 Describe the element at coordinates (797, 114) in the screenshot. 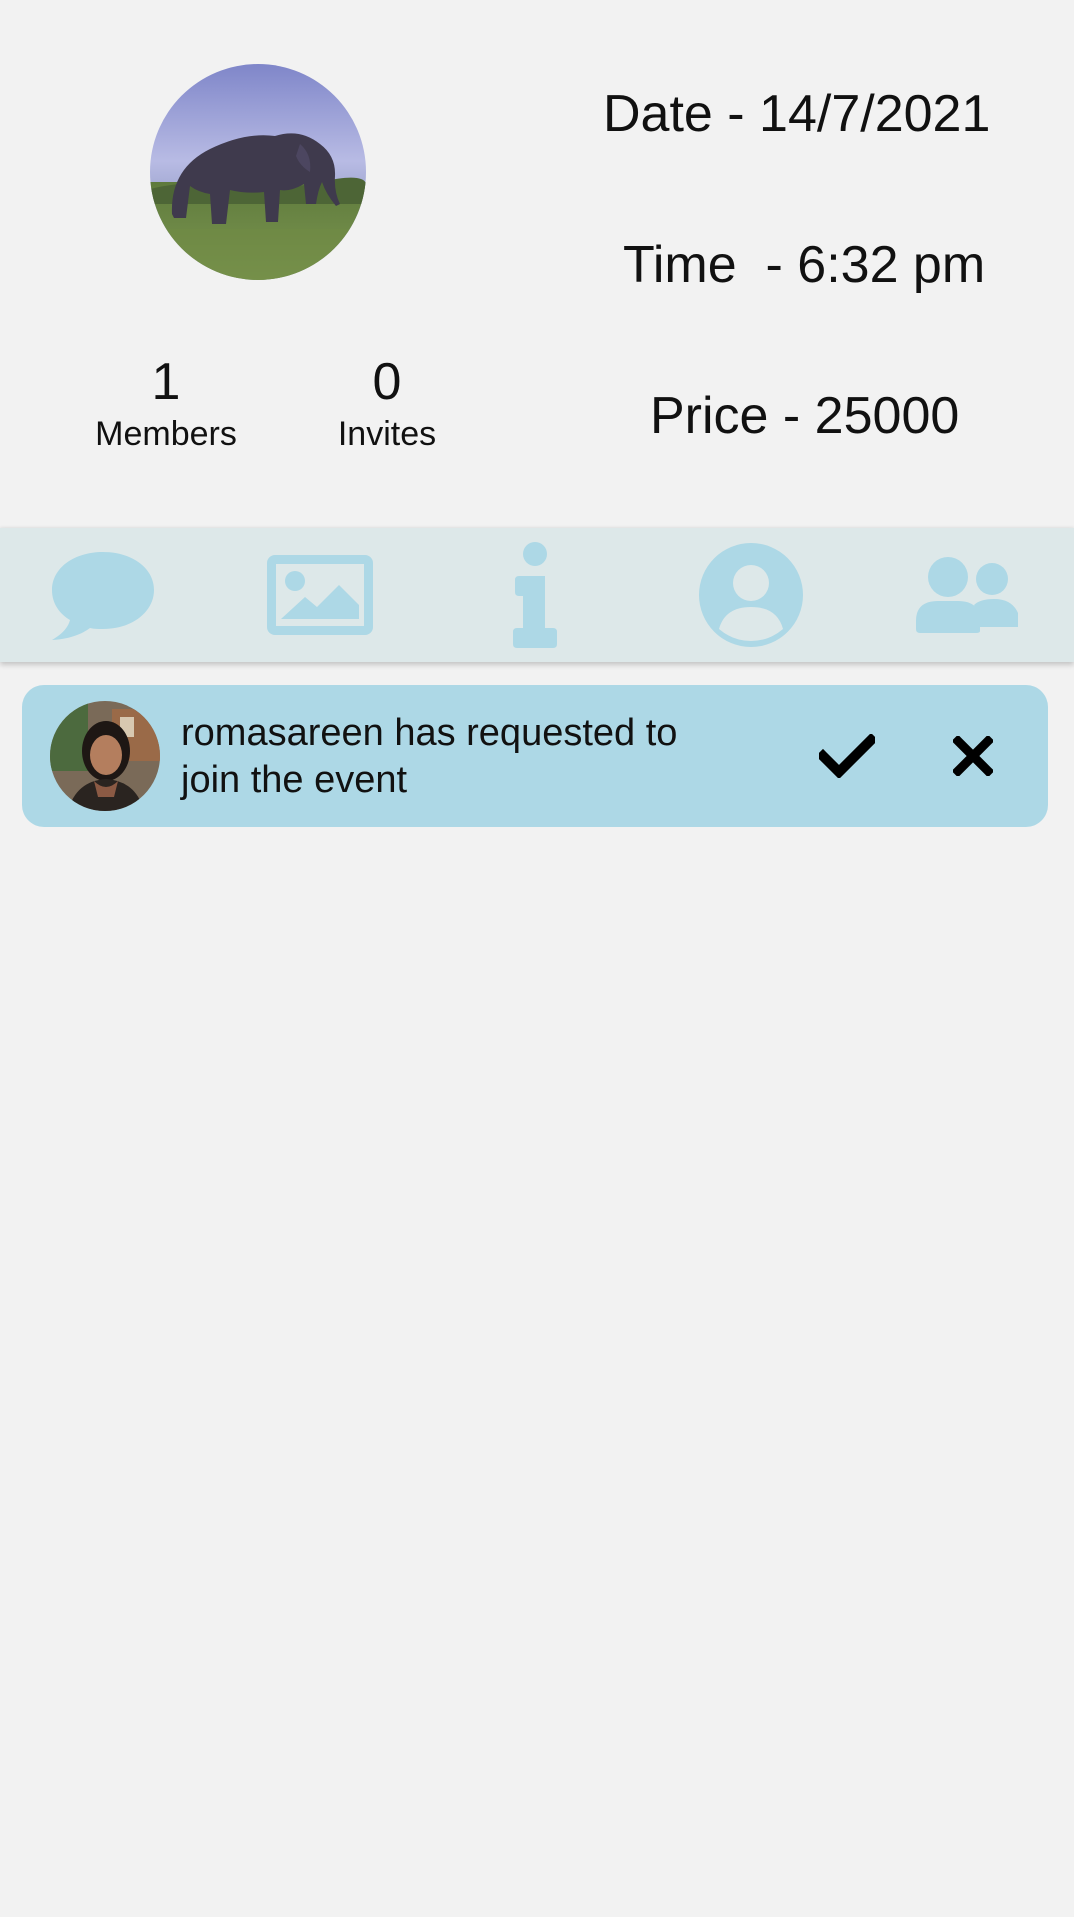

I see `event-date: Date - 14/7/2021` at that location.